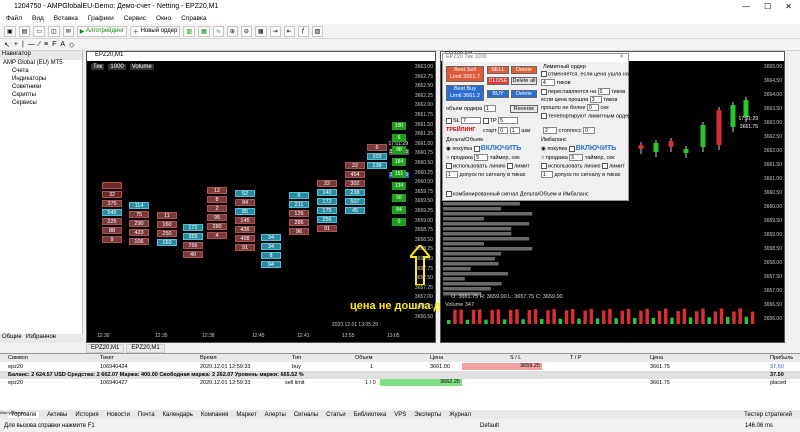 This screenshot has height=432, width=800. Describe the element at coordinates (194, 18) in the screenshot. I see `menu-help: Справка` at that location.